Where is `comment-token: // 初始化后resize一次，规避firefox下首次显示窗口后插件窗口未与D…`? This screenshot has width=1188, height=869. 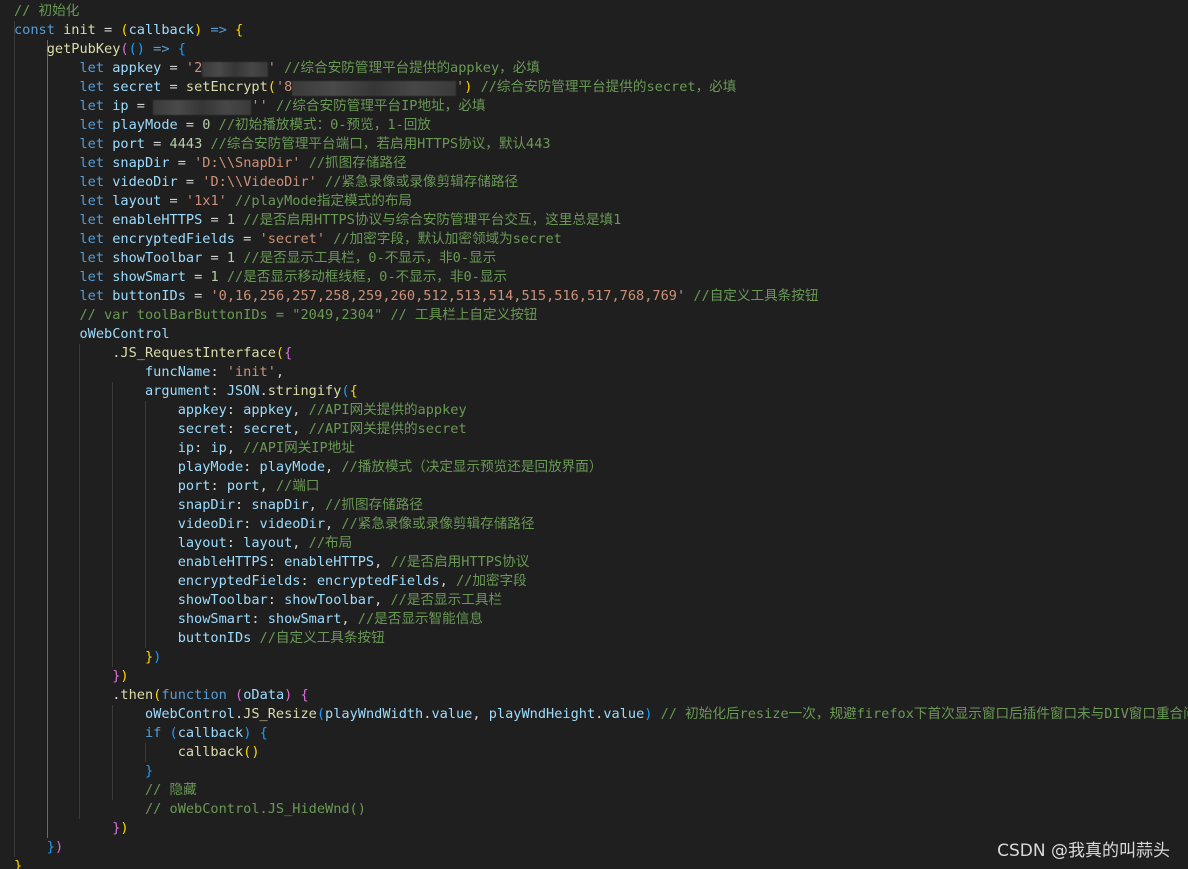
comment-token: // 初始化后resize一次，规避firefox下首次显示窗口后插件窗口未与D… is located at coordinates (924, 714).